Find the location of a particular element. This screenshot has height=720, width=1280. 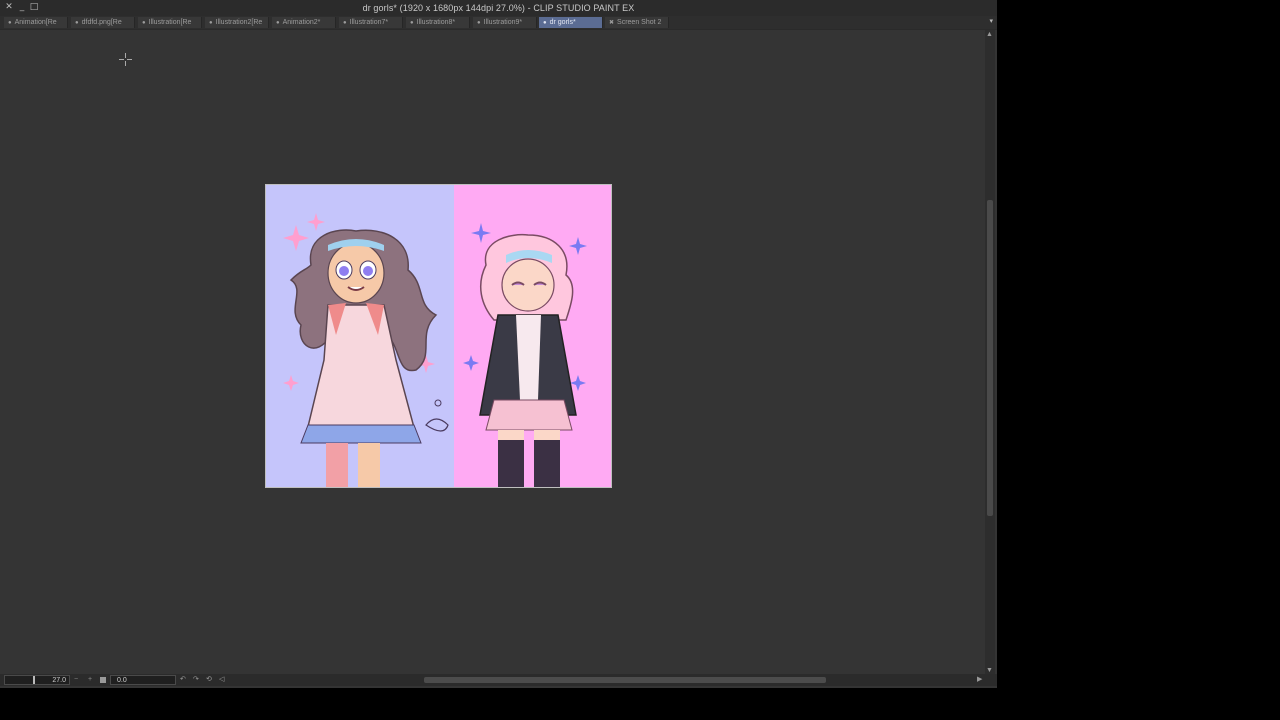

tab-label: Illustration7* is located at coordinates (369, 22).